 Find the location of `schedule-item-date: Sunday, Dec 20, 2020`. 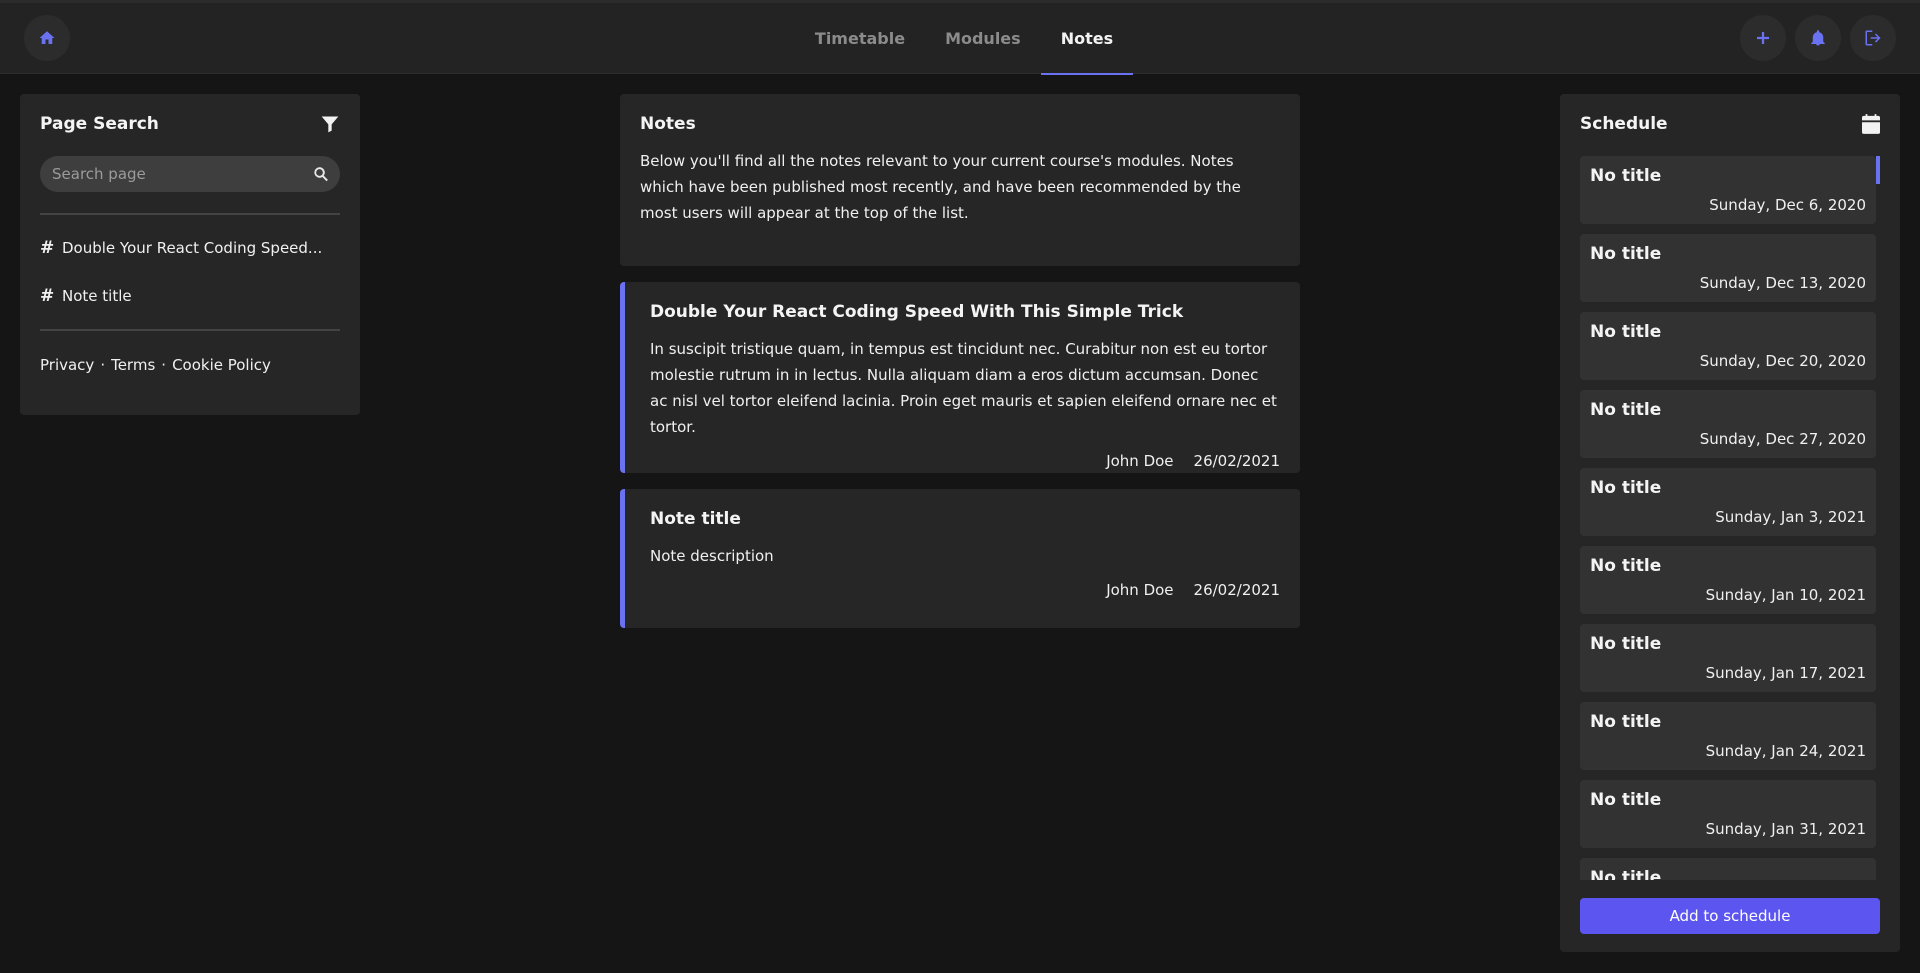

schedule-item-date: Sunday, Dec 20, 2020 is located at coordinates (1782, 361).